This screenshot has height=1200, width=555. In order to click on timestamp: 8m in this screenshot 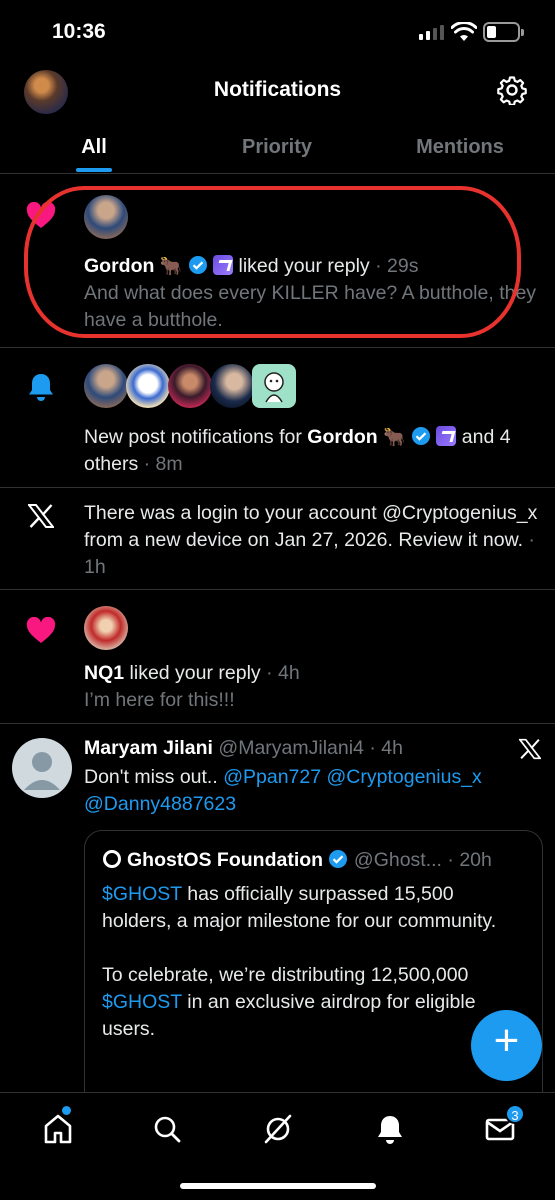, I will do `click(169, 464)`.